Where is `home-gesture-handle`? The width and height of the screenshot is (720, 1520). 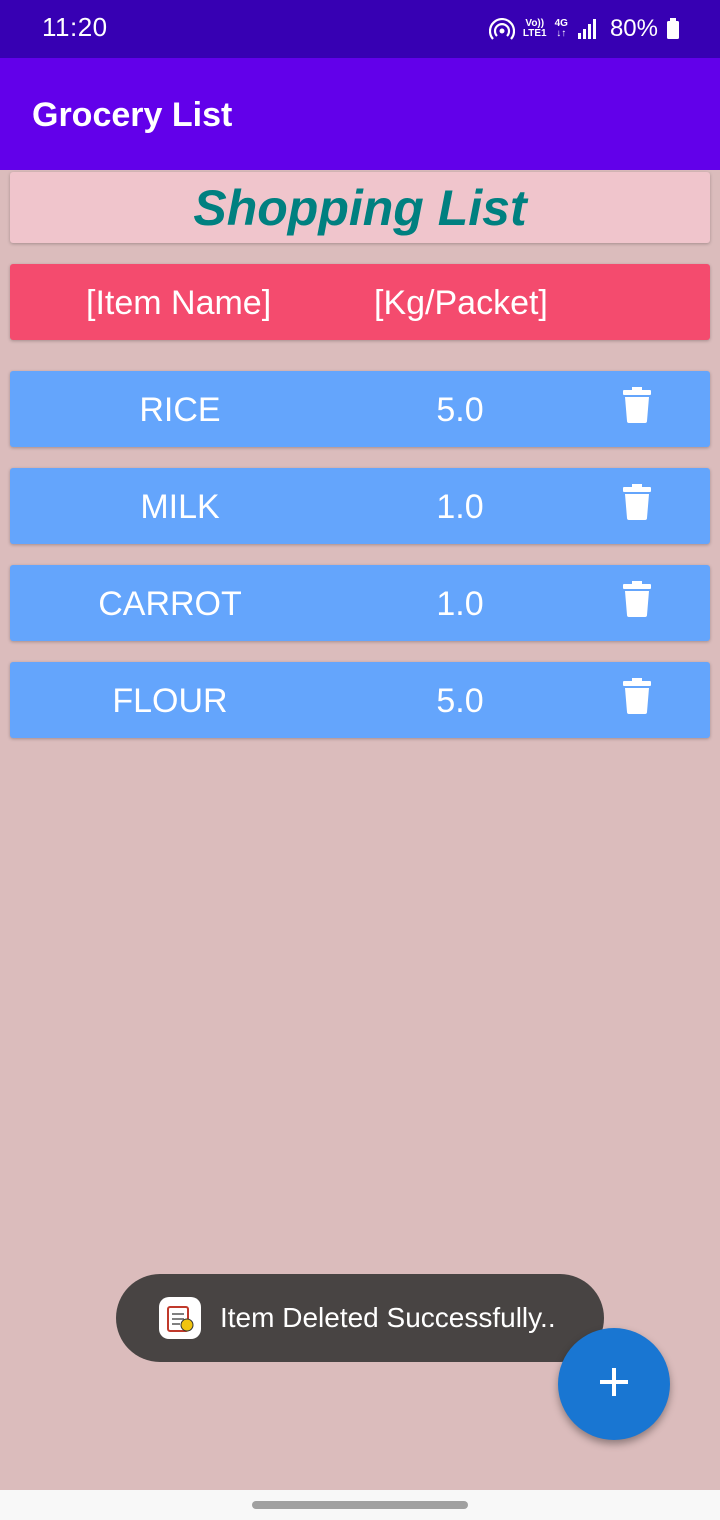
home-gesture-handle is located at coordinates (360, 1505).